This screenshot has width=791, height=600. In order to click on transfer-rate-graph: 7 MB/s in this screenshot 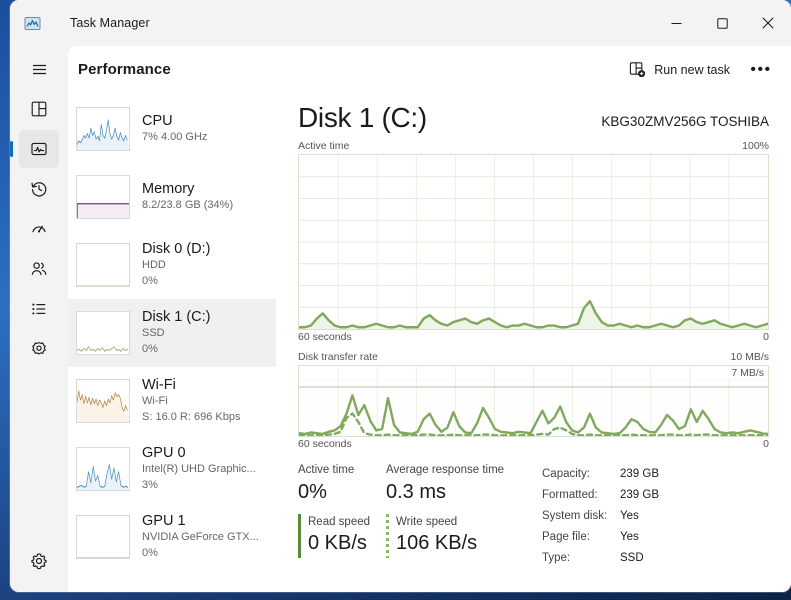, I will do `click(533, 401)`.